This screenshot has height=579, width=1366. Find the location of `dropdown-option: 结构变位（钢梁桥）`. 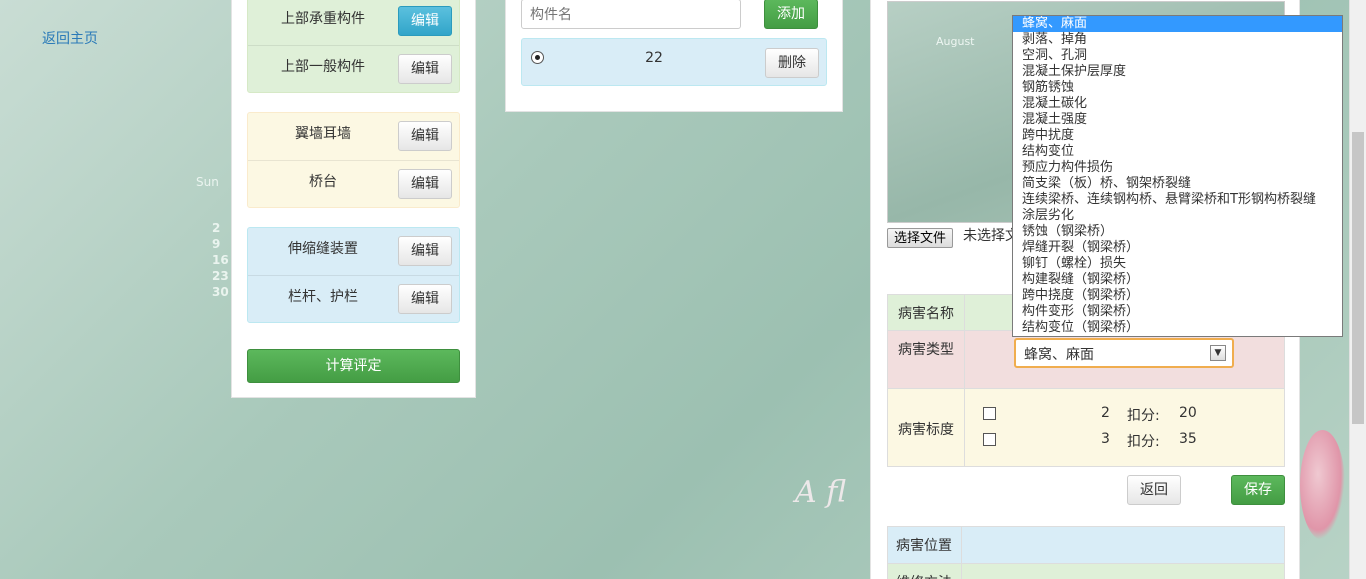

dropdown-option: 结构变位（钢梁桥） is located at coordinates (1177, 328).